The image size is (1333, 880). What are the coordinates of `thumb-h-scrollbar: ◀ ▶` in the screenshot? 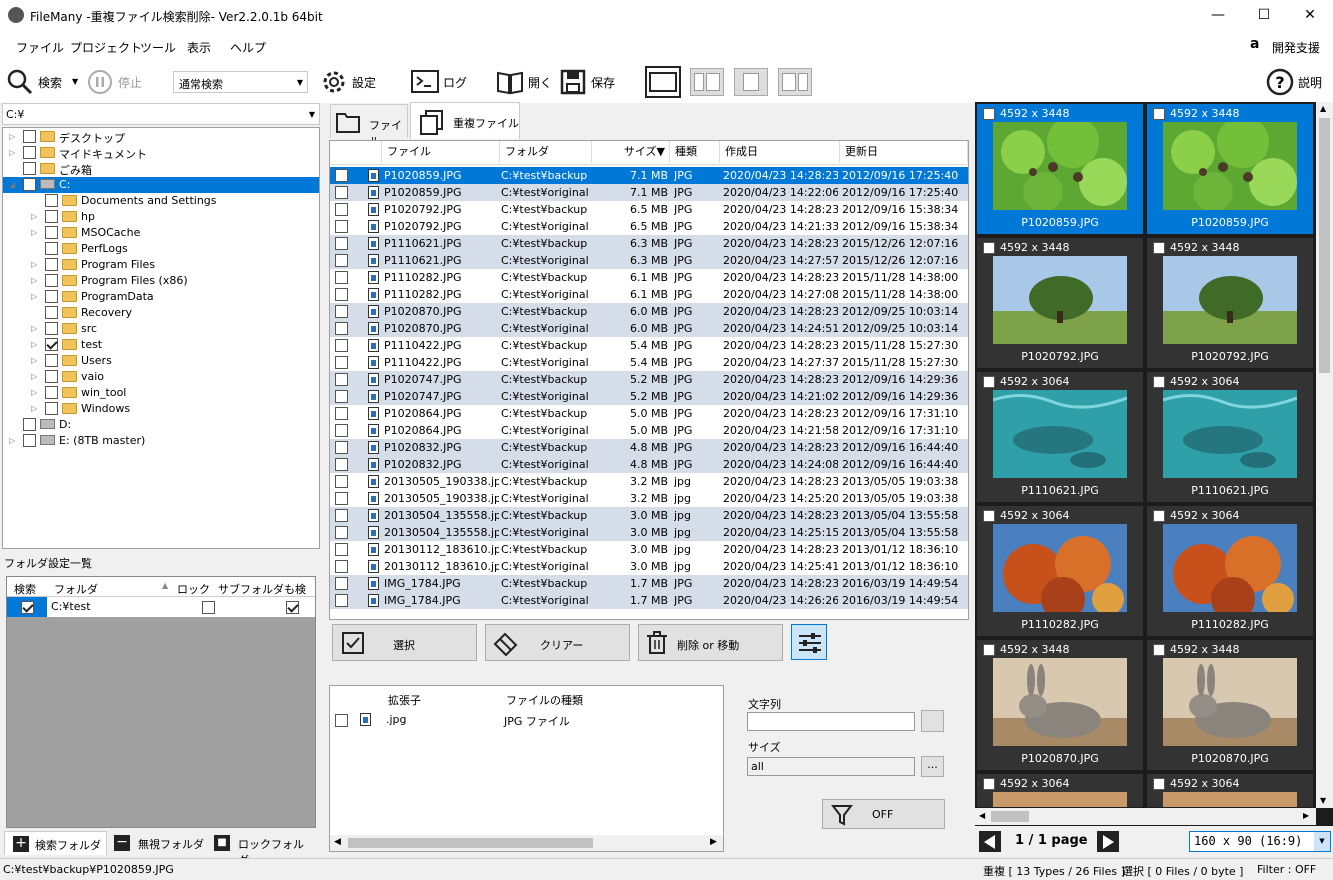 It's located at (1145, 816).